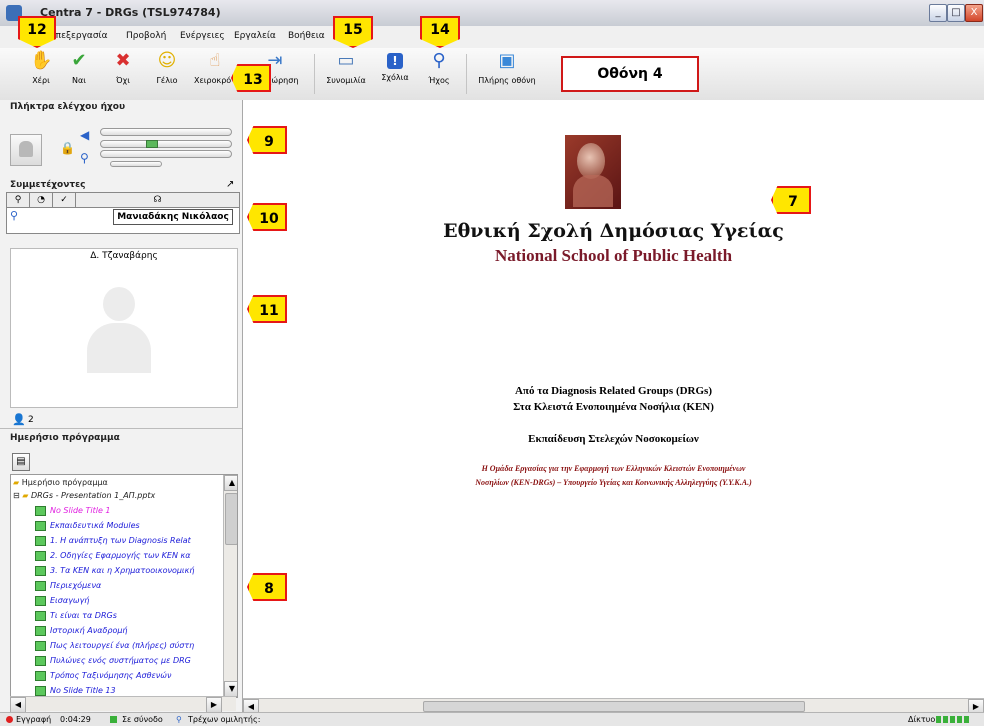 The height and width of the screenshot is (726, 984). What do you see at coordinates (224, 719) in the screenshot?
I see `current-speaker-label: Τρέχων ομιλητής:` at bounding box center [224, 719].